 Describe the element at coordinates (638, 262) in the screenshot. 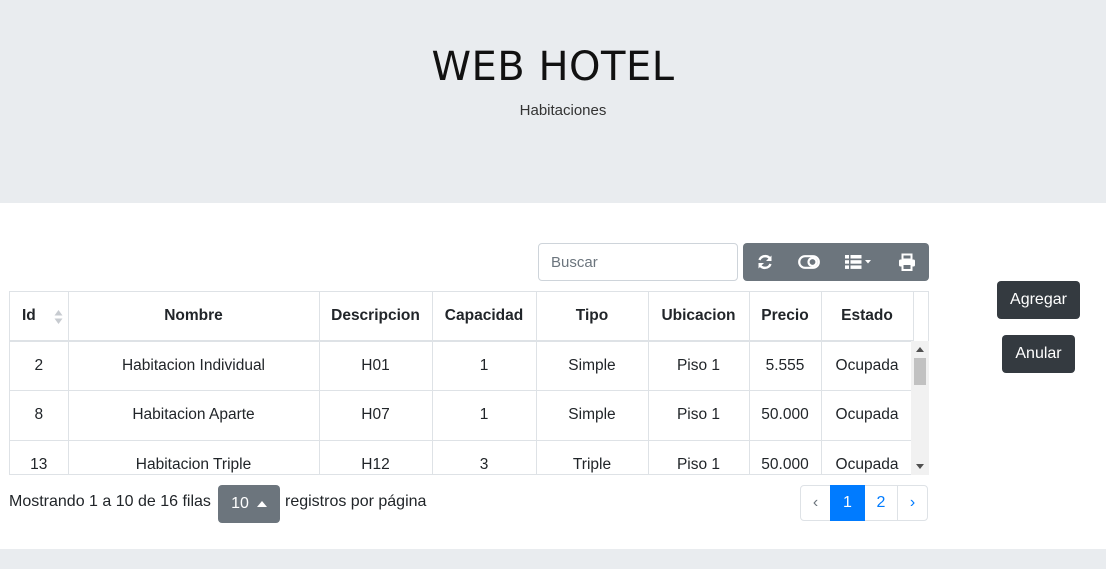

I see `search-input` at that location.